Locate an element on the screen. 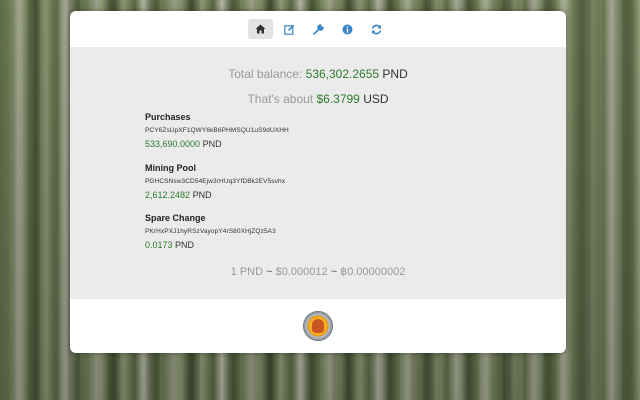 The width and height of the screenshot is (640, 400). wallet-balance: 533,690.0000 PND is located at coordinates (217, 144).